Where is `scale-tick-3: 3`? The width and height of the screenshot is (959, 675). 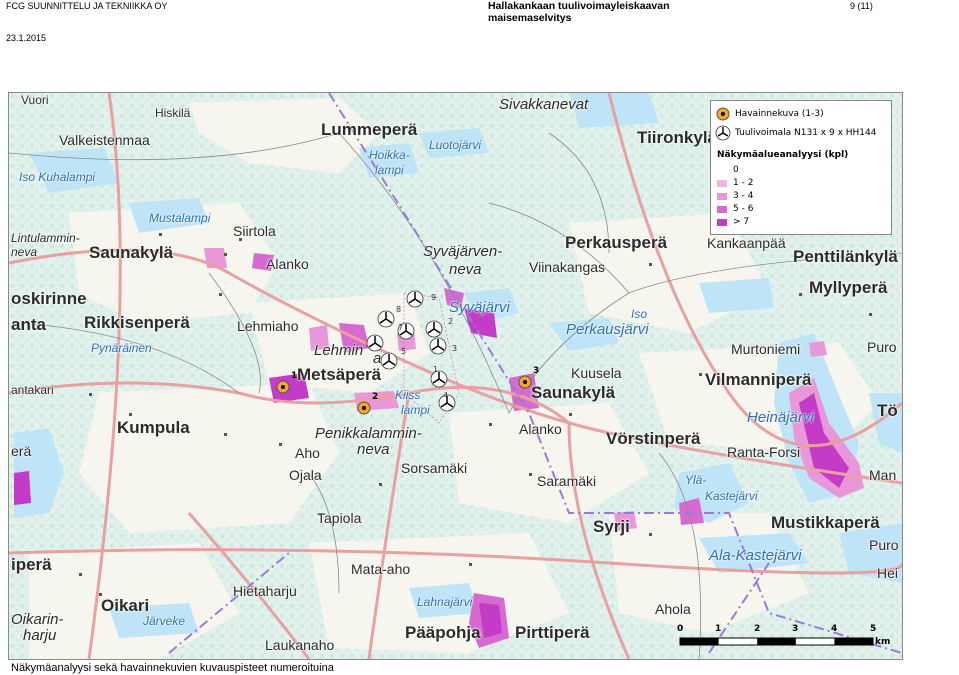
scale-tick-3: 3 is located at coordinates (795, 629).